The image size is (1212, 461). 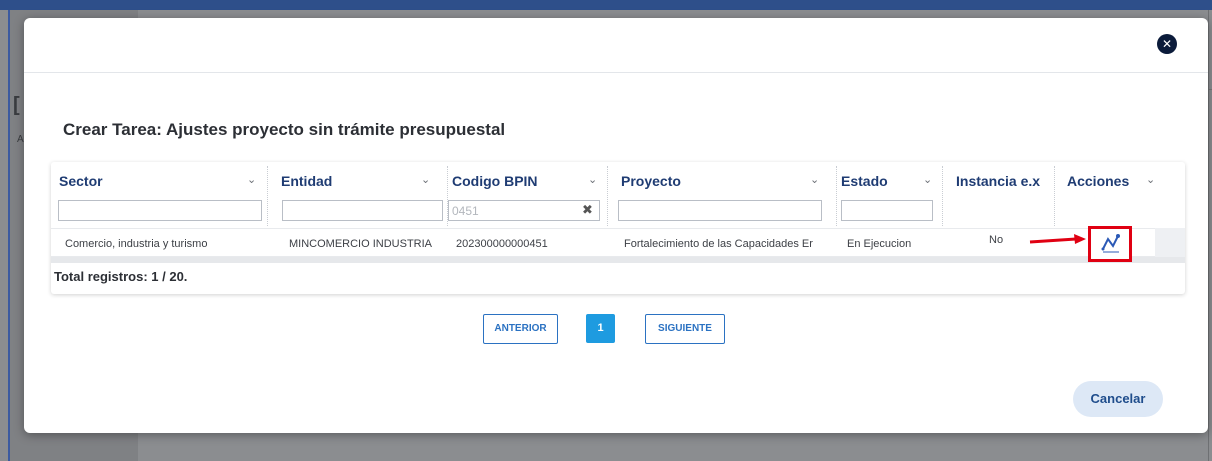 I want to click on column-header-instancia: Instancia e.x, so click(x=998, y=181).